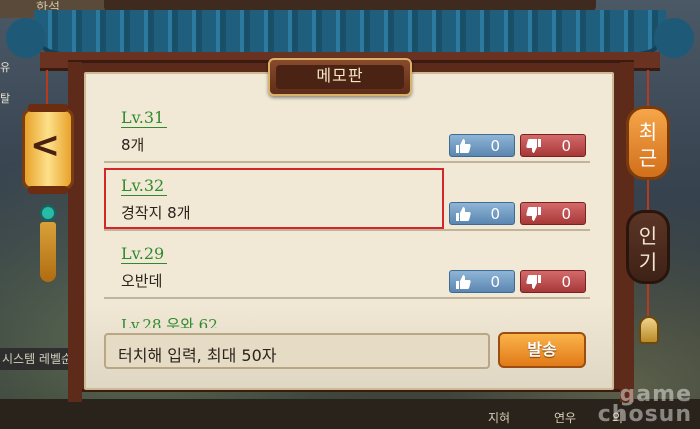 The image size is (700, 429). I want to click on tab-popular-label: 기, so click(648, 262).